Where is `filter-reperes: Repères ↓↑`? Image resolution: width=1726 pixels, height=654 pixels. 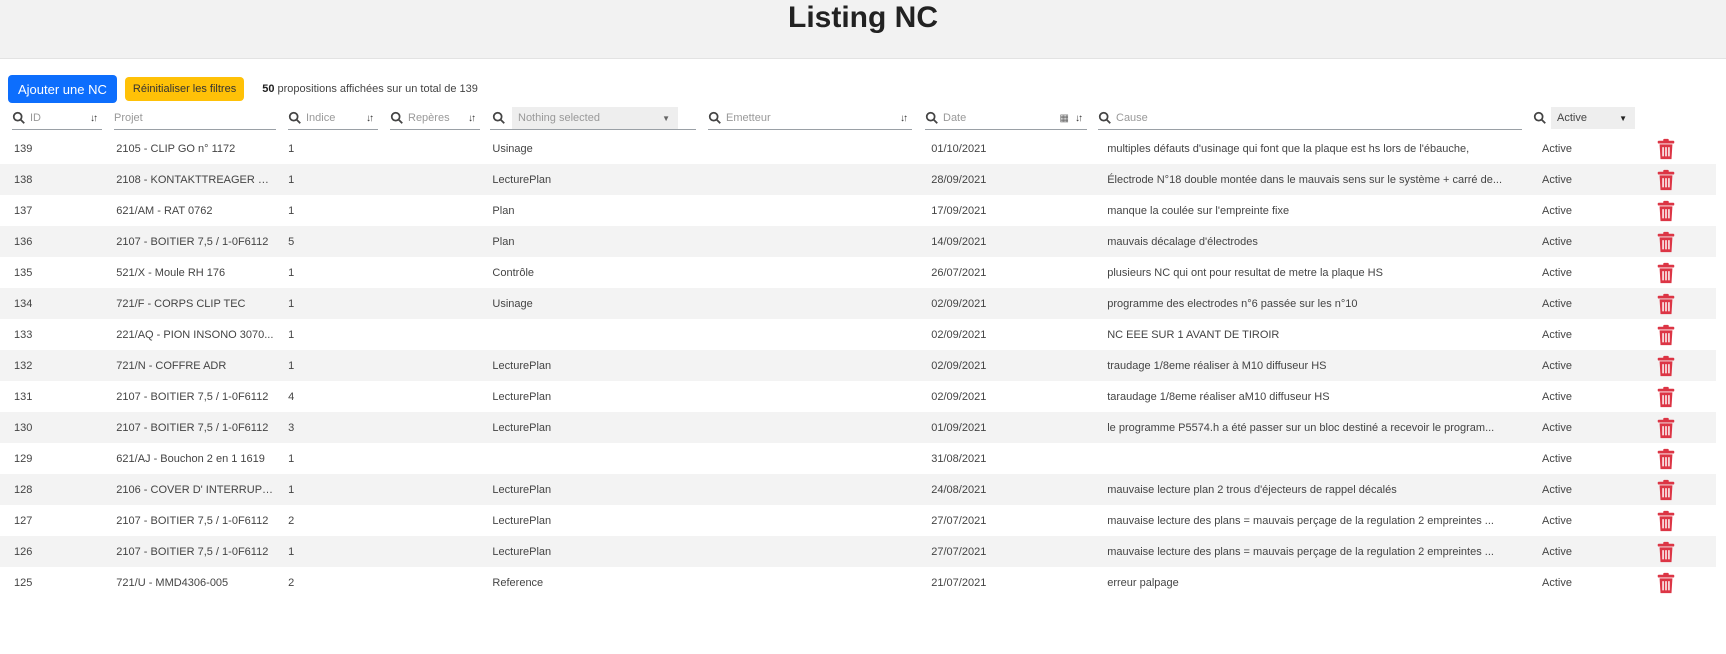
filter-reperes: Repères ↓↑ is located at coordinates (435, 118).